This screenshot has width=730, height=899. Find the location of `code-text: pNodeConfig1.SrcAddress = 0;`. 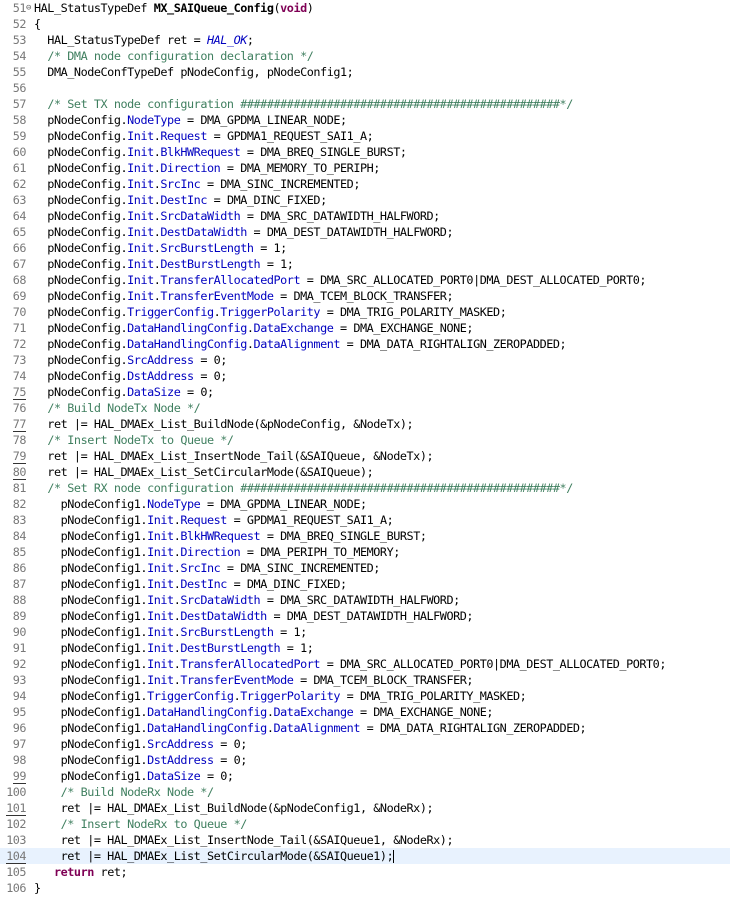

code-text: pNodeConfig1.SrcAddress = 0; is located at coordinates (382, 744).